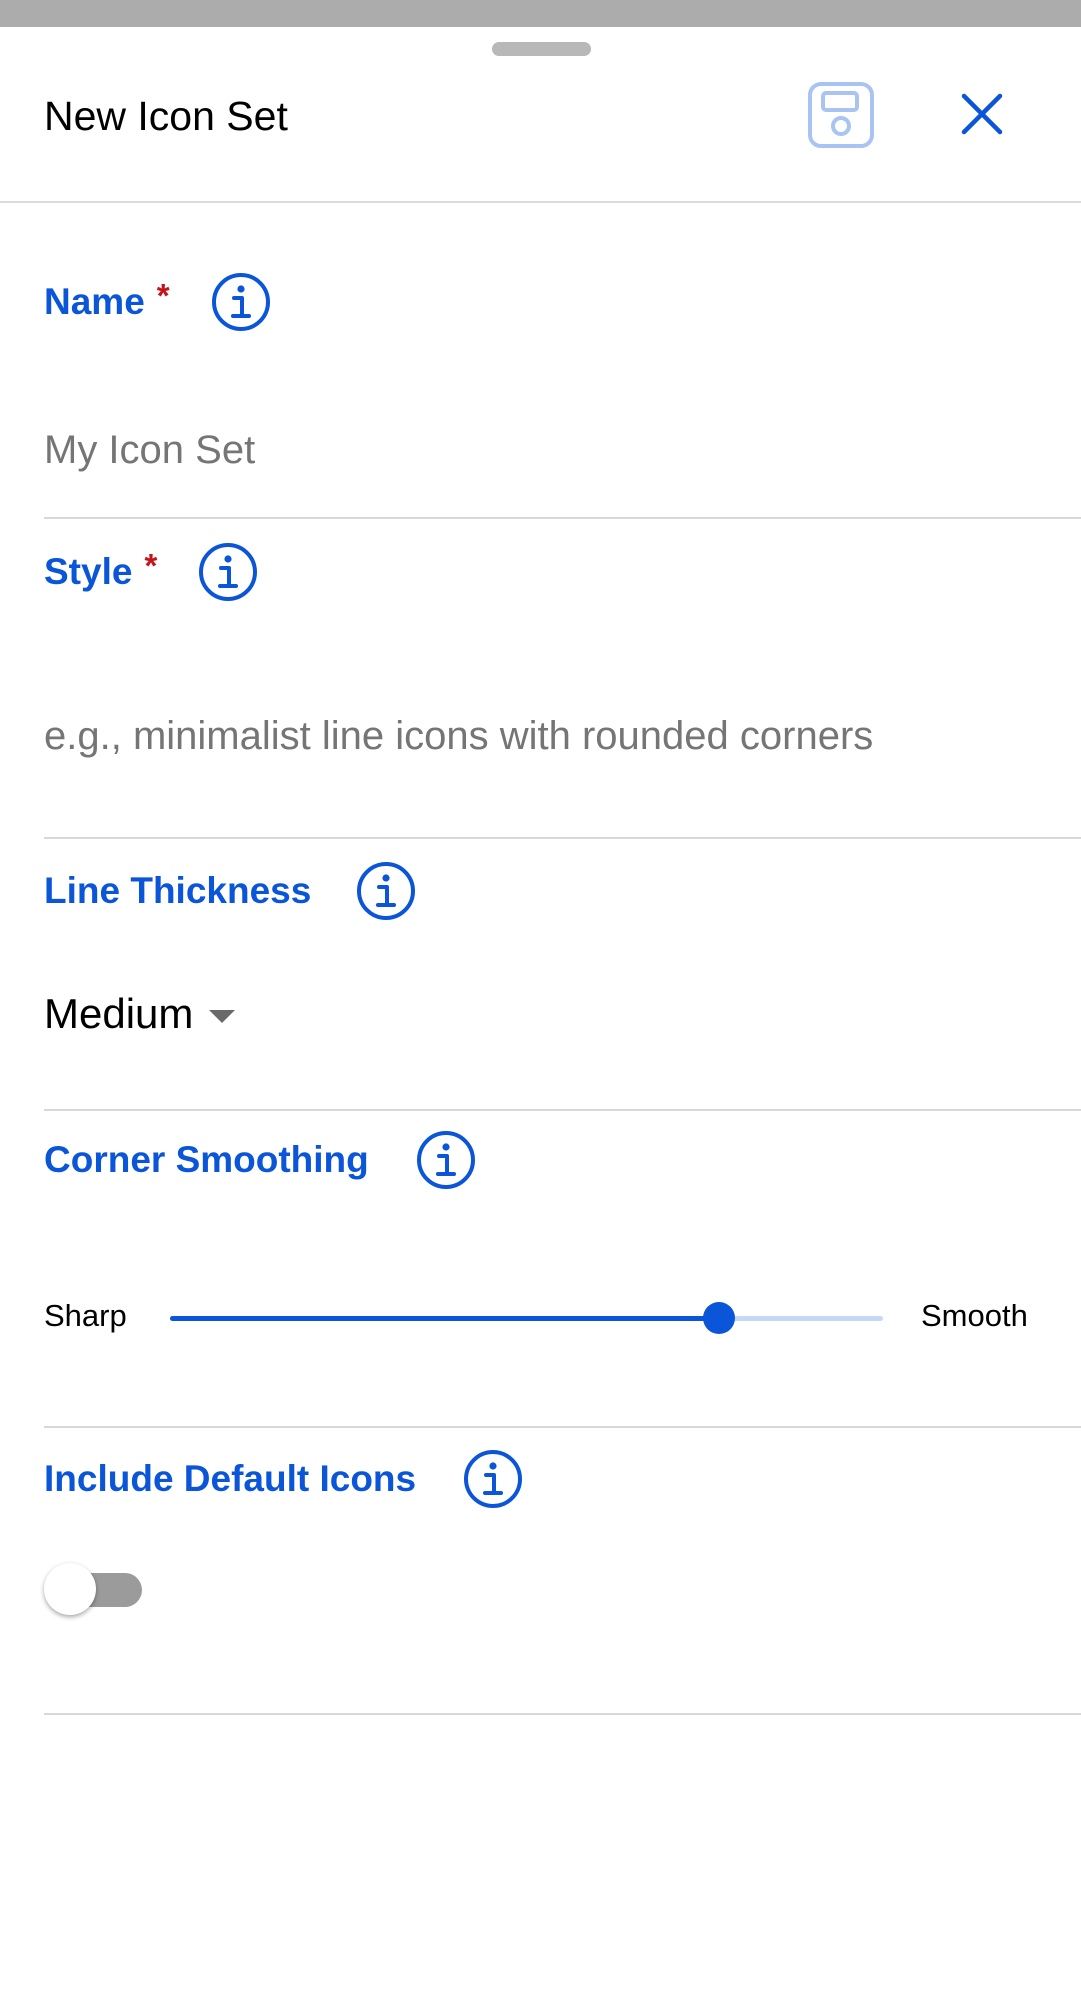 This screenshot has width=1081, height=1999. I want to click on include-default-icons-label-row: Include Default Icons, so click(284, 1479).